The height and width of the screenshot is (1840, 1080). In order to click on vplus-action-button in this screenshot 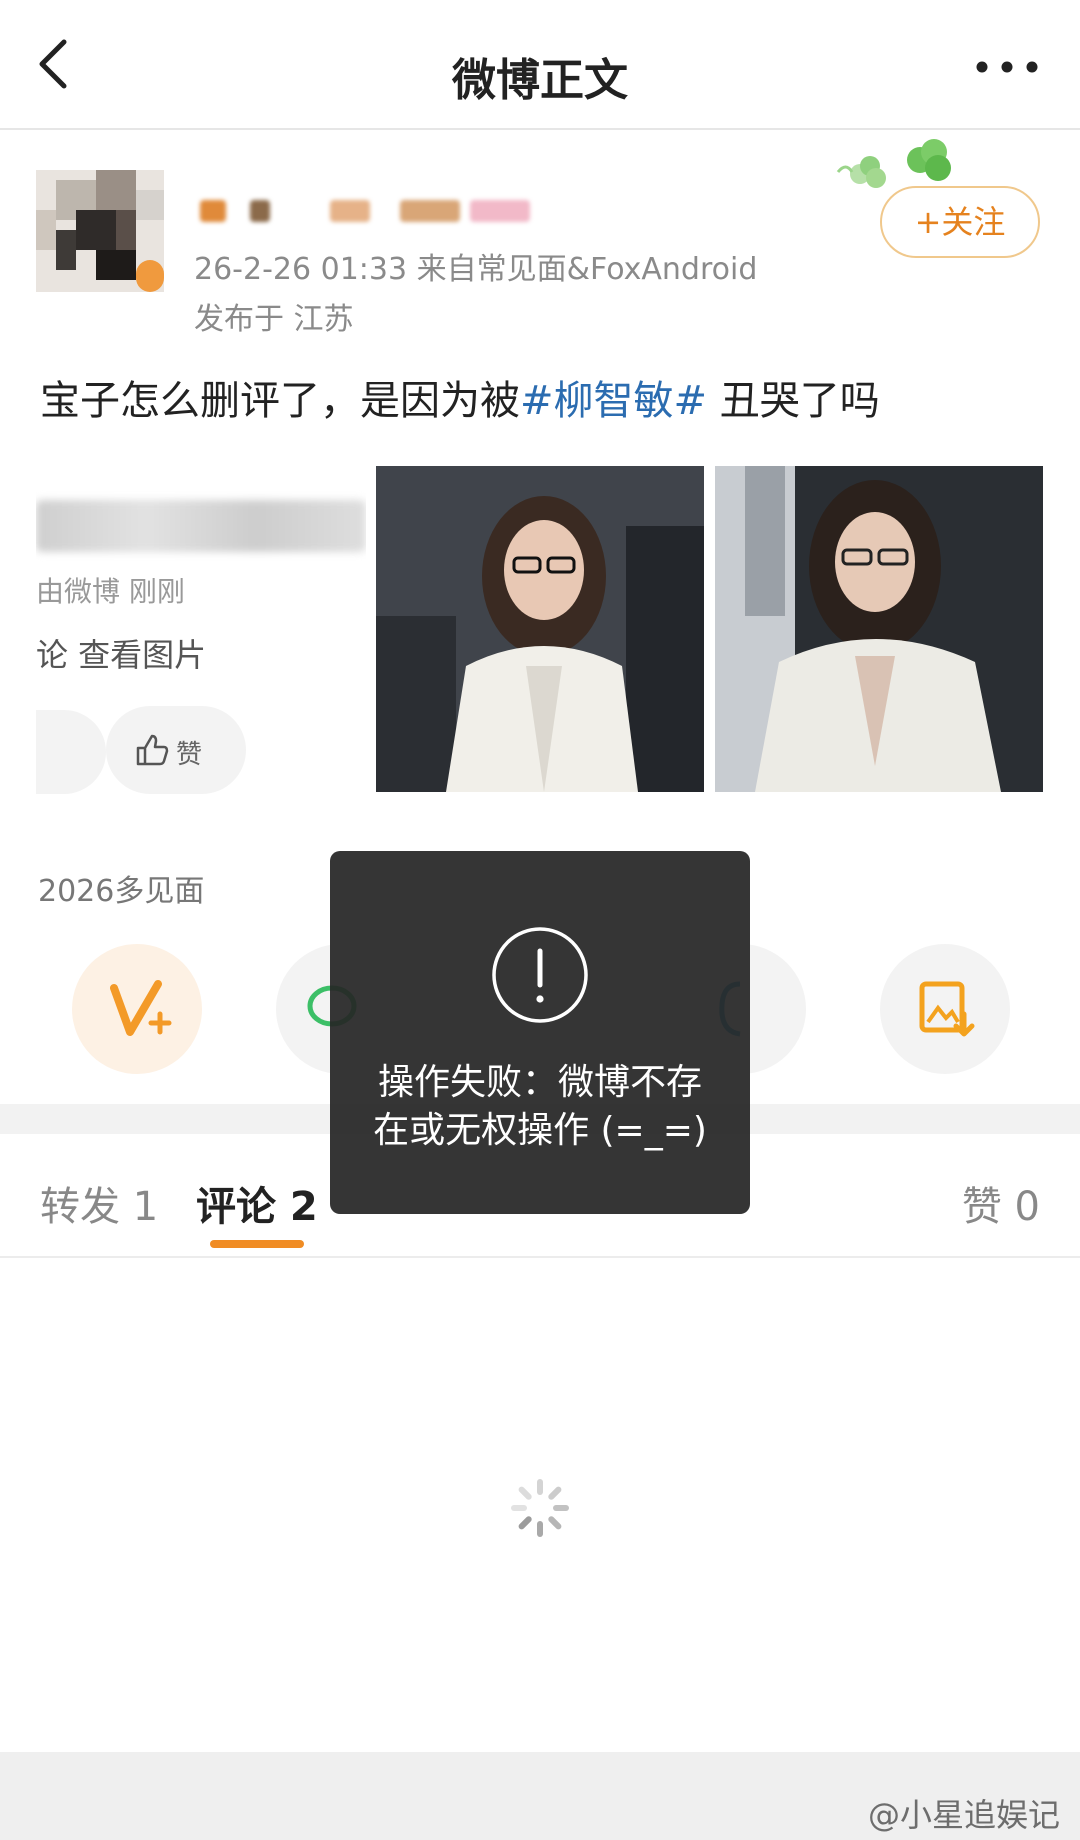, I will do `click(137, 1009)`.